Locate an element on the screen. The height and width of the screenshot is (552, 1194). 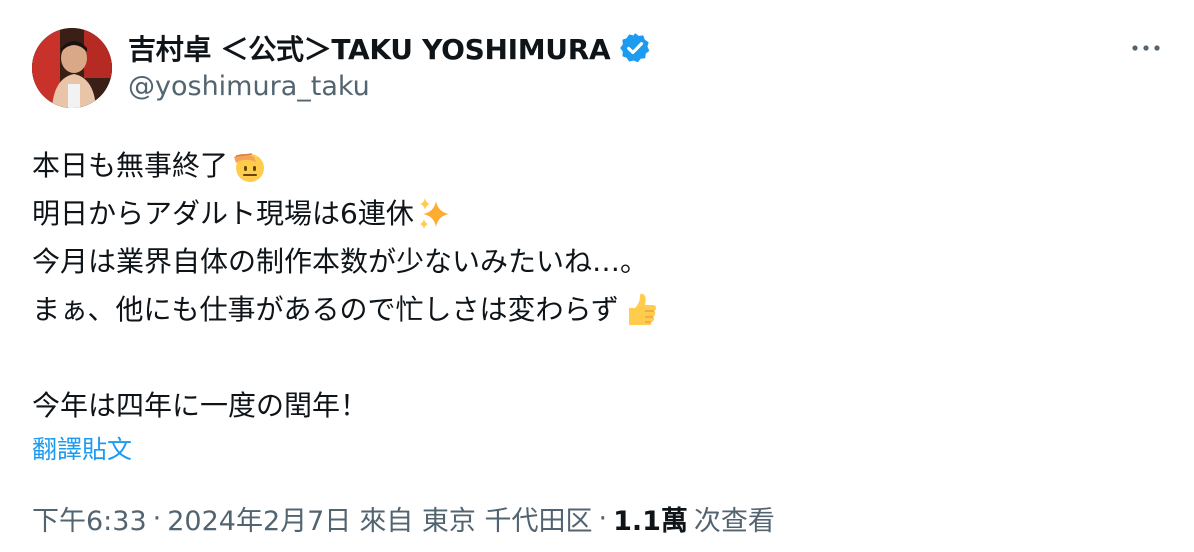
post-line: 明日からアダルト現場は6連休 is located at coordinates (592, 214).